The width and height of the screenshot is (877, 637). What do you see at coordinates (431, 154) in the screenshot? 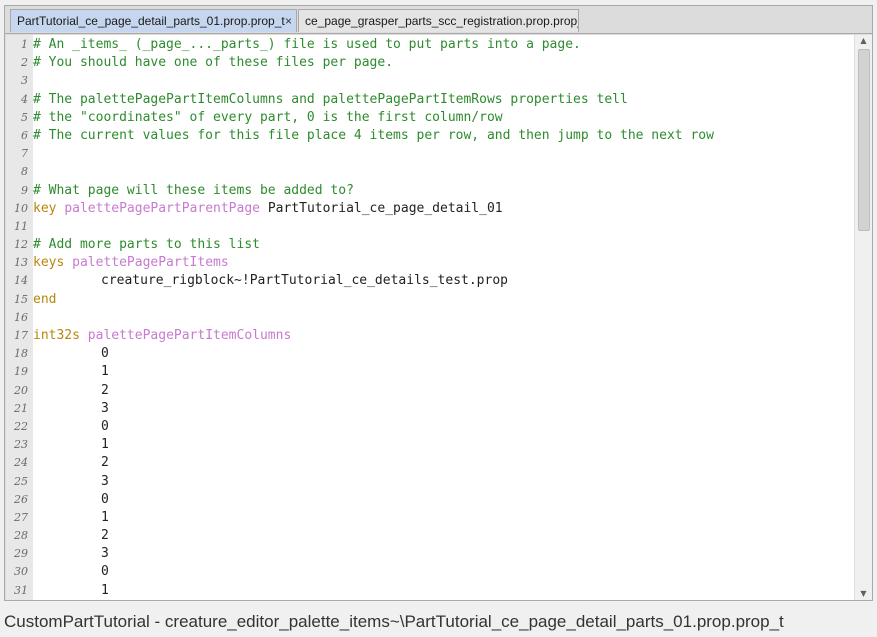
I see `code-line: 7` at bounding box center [431, 154].